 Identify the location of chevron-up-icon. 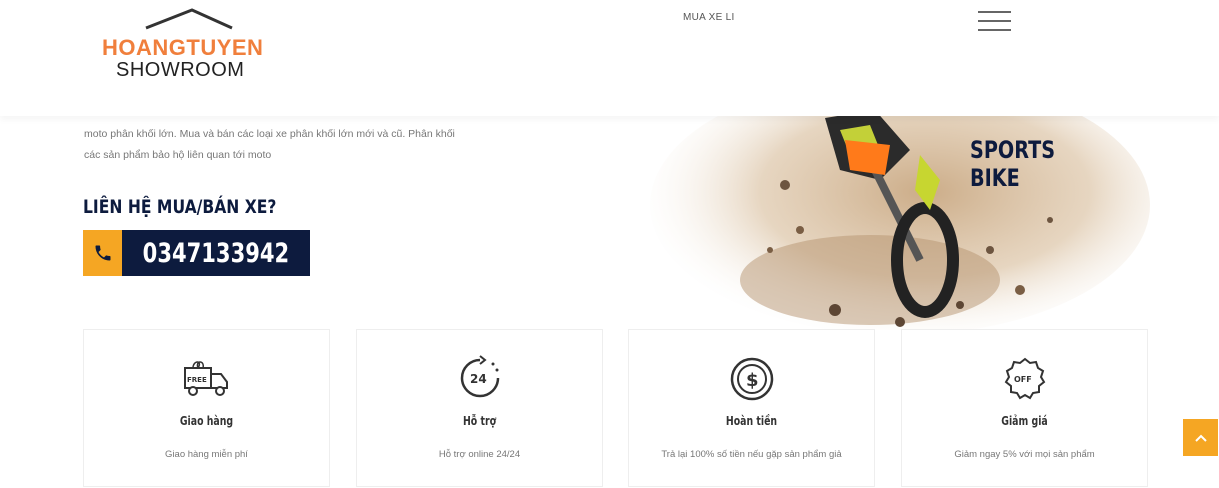
(1200, 438).